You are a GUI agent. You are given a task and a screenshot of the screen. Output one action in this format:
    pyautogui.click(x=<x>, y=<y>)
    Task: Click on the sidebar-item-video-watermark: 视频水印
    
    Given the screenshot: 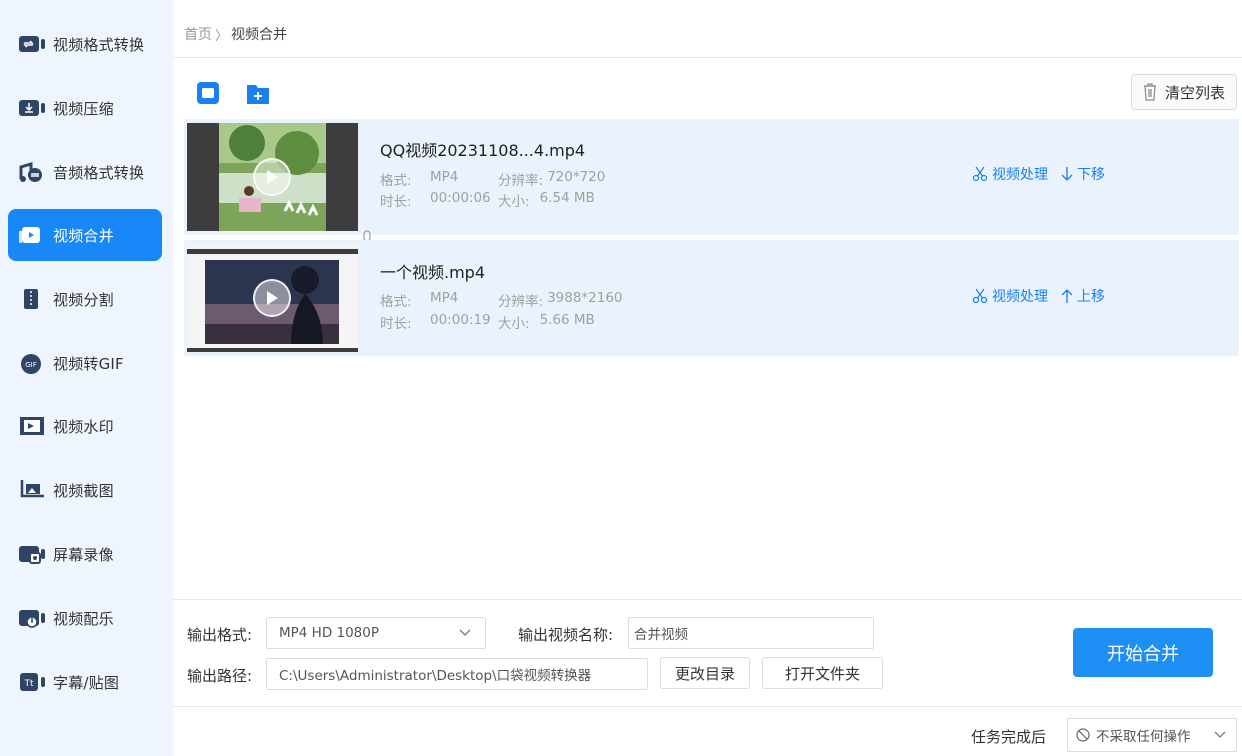 What is the action you would take?
    pyautogui.click(x=85, y=426)
    